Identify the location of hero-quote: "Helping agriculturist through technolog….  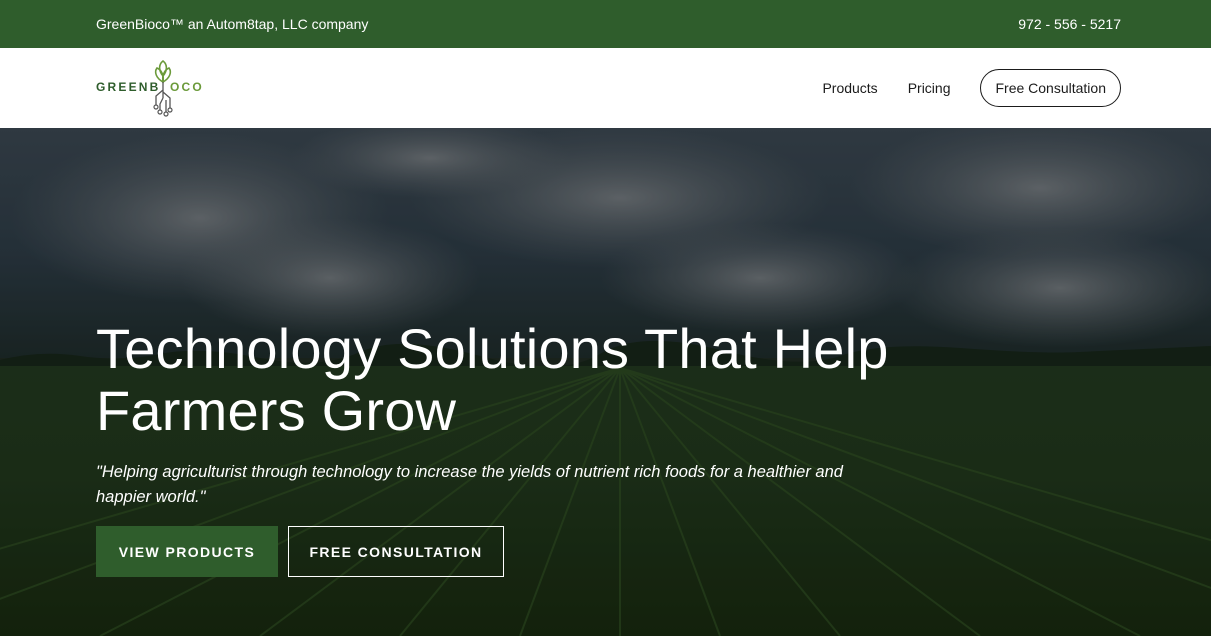
(469, 484).